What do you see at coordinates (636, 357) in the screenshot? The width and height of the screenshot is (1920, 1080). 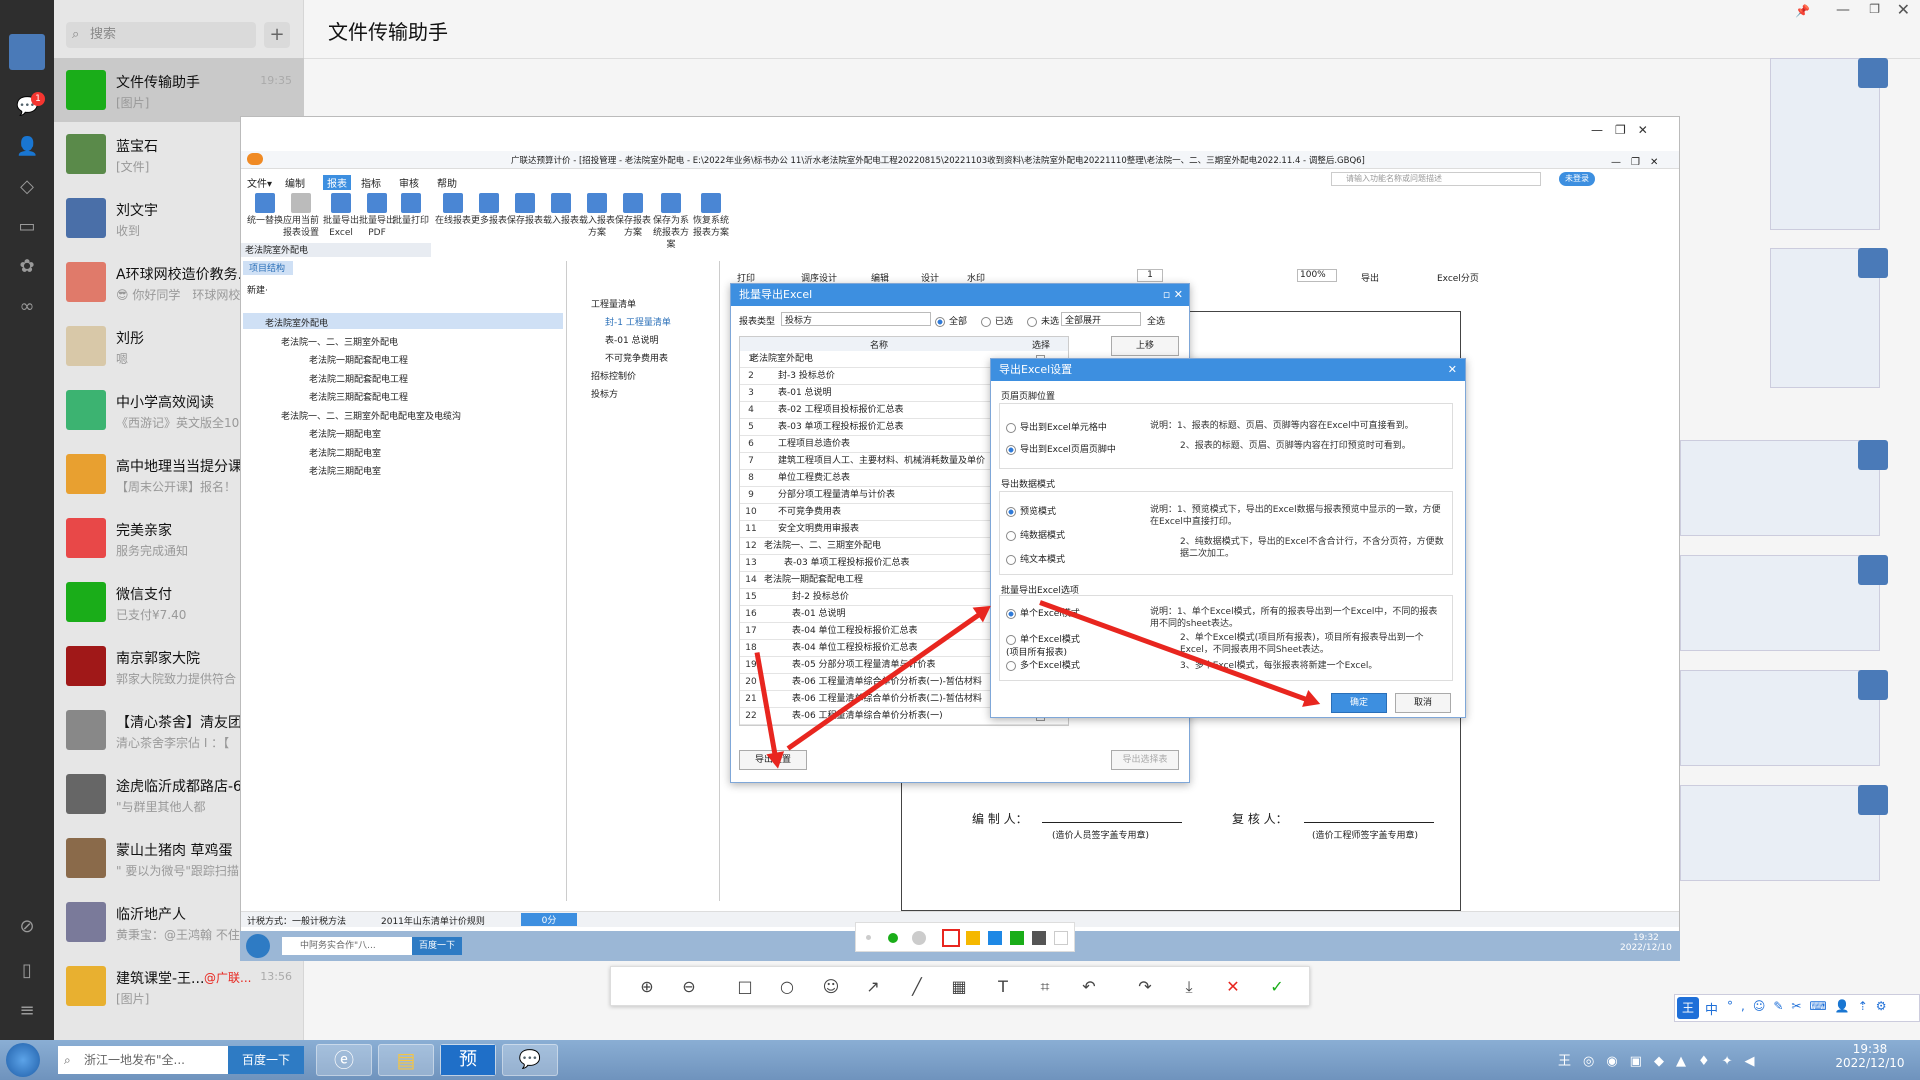 I see `report-tree-item: 不可竞争费用表` at bounding box center [636, 357].